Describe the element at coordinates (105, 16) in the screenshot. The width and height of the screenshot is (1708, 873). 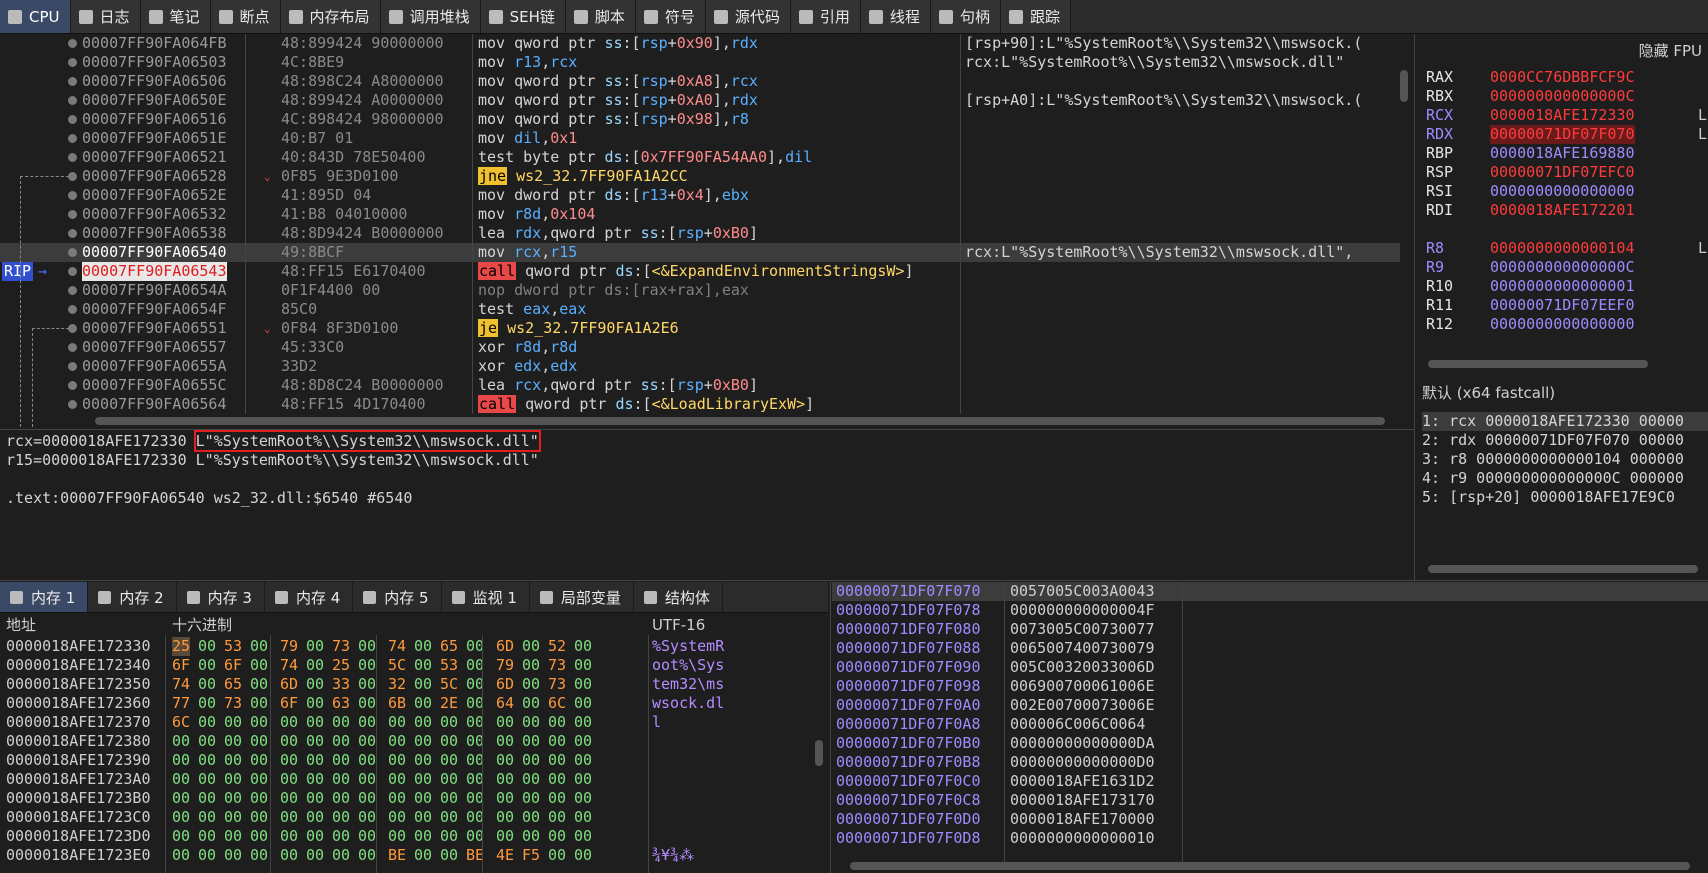
I see `tab-1: 日志` at that location.